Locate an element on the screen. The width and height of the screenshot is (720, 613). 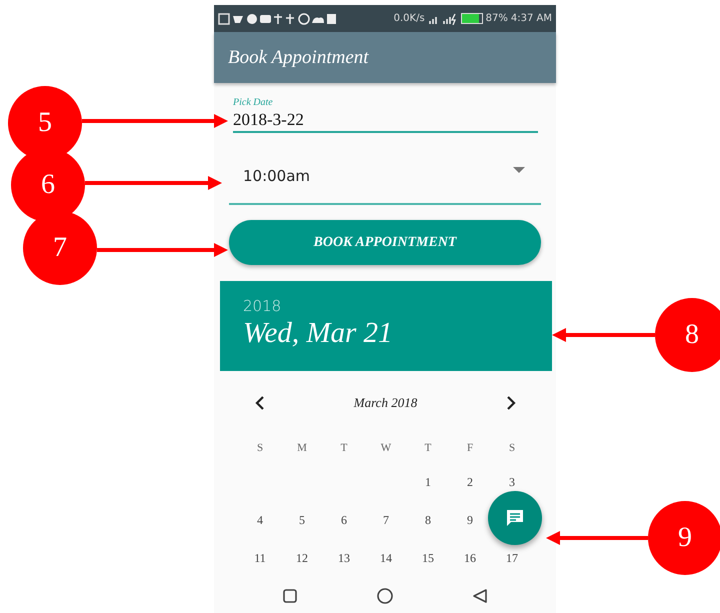
screen-title: Book Appointment is located at coordinates (298, 57).